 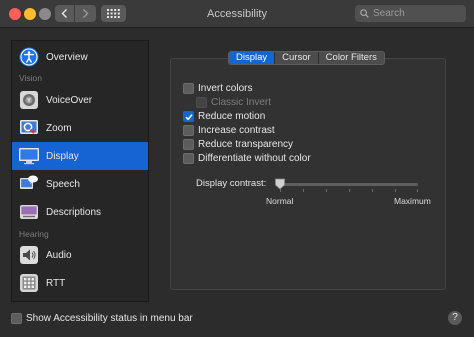 I want to click on display-contrast-slider-thumb, so click(x=280, y=184).